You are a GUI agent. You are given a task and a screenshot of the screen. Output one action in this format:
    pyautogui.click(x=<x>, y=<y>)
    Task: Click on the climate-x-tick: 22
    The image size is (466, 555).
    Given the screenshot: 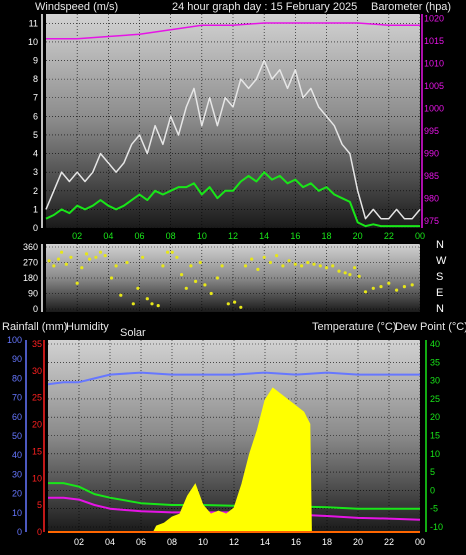 What is the action you would take?
    pyautogui.click(x=389, y=542)
    